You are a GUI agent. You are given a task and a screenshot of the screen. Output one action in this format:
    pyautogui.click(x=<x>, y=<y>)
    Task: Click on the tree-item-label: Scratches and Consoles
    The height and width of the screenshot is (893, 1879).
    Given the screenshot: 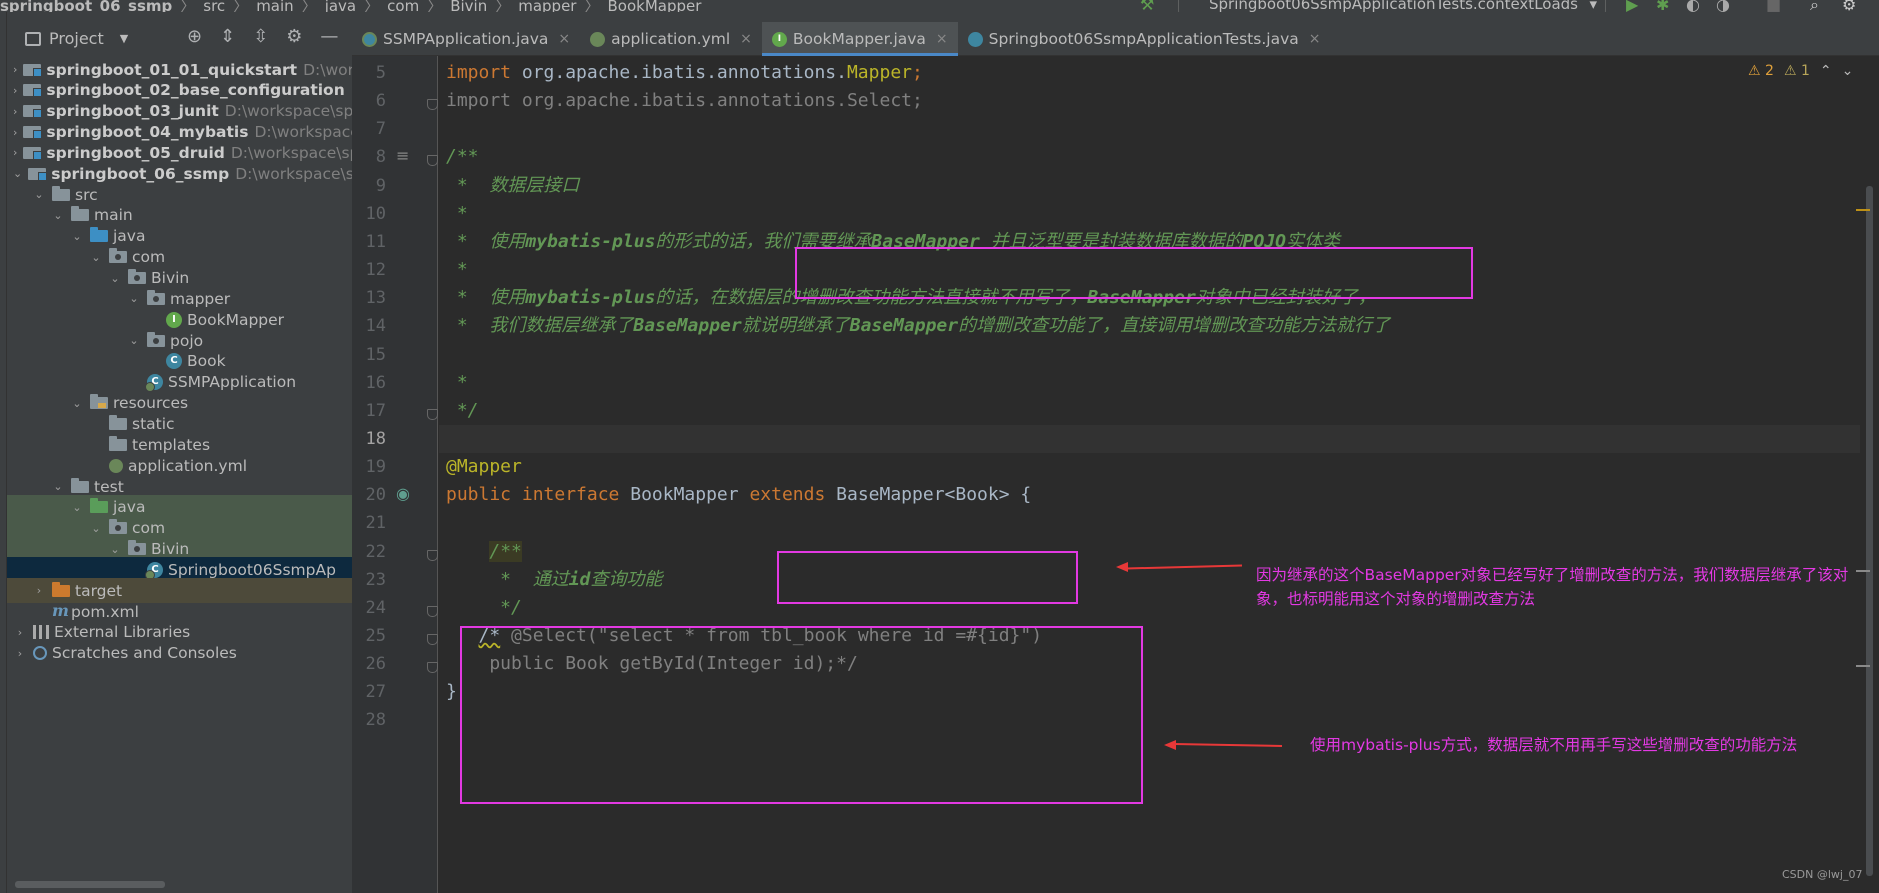 What is the action you would take?
    pyautogui.click(x=144, y=653)
    